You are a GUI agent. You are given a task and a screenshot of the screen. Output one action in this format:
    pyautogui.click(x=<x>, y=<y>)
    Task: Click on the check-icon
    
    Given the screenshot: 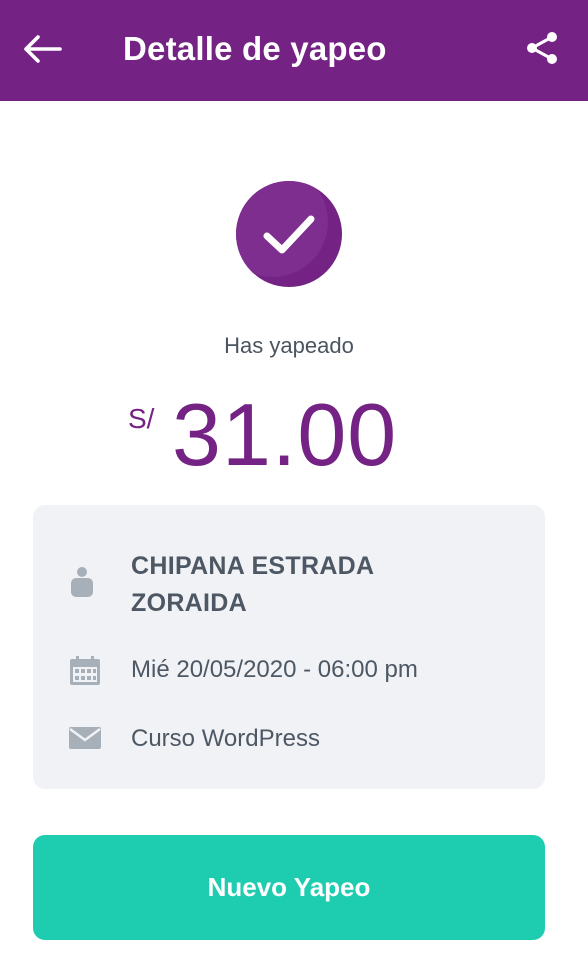 What is the action you would take?
    pyautogui.click(x=289, y=234)
    